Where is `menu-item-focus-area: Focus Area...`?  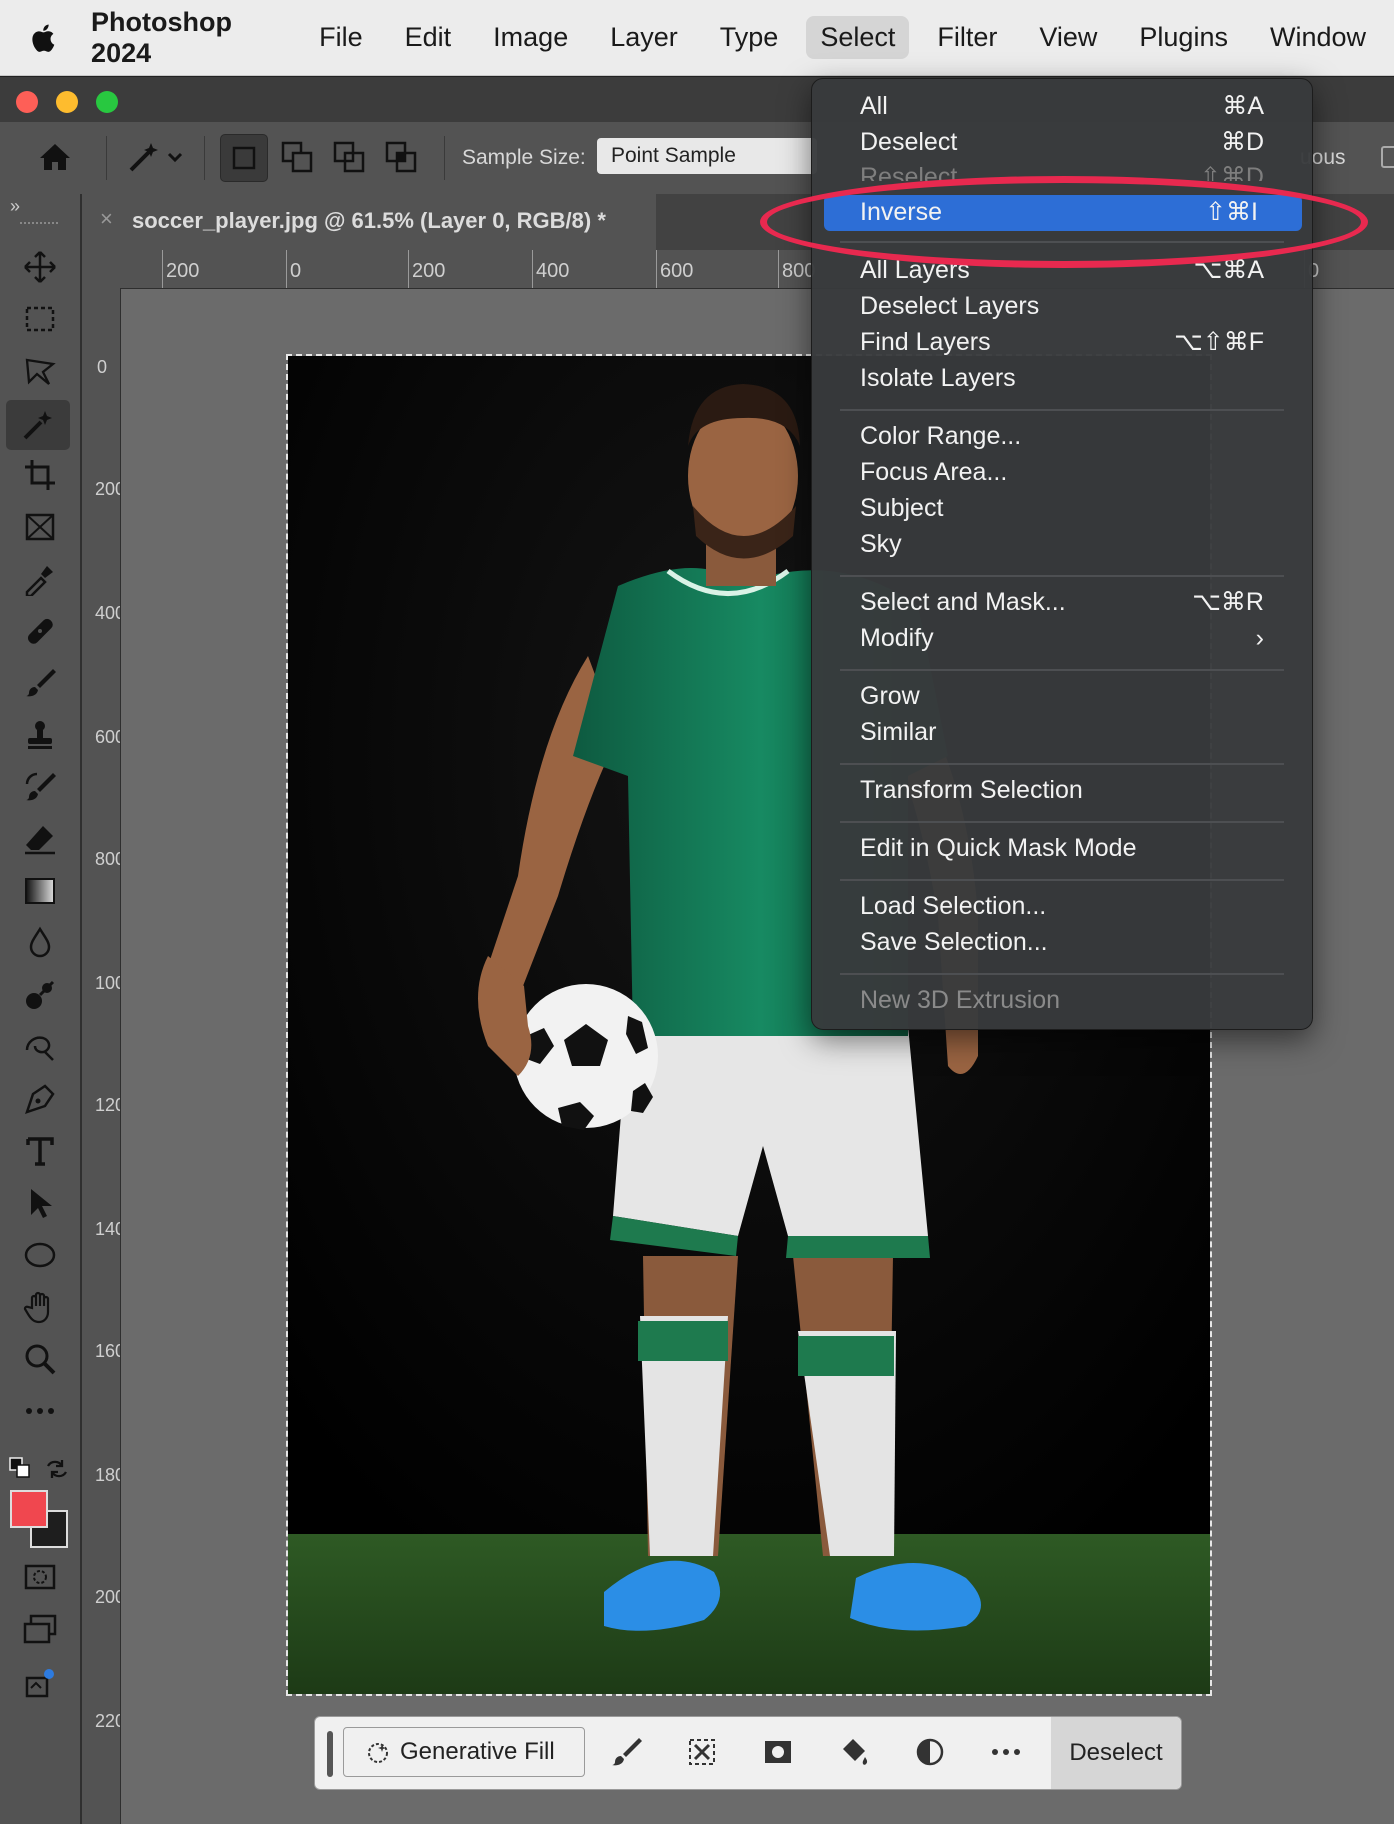
menu-item-focus-area: Focus Area... is located at coordinates (1068, 472).